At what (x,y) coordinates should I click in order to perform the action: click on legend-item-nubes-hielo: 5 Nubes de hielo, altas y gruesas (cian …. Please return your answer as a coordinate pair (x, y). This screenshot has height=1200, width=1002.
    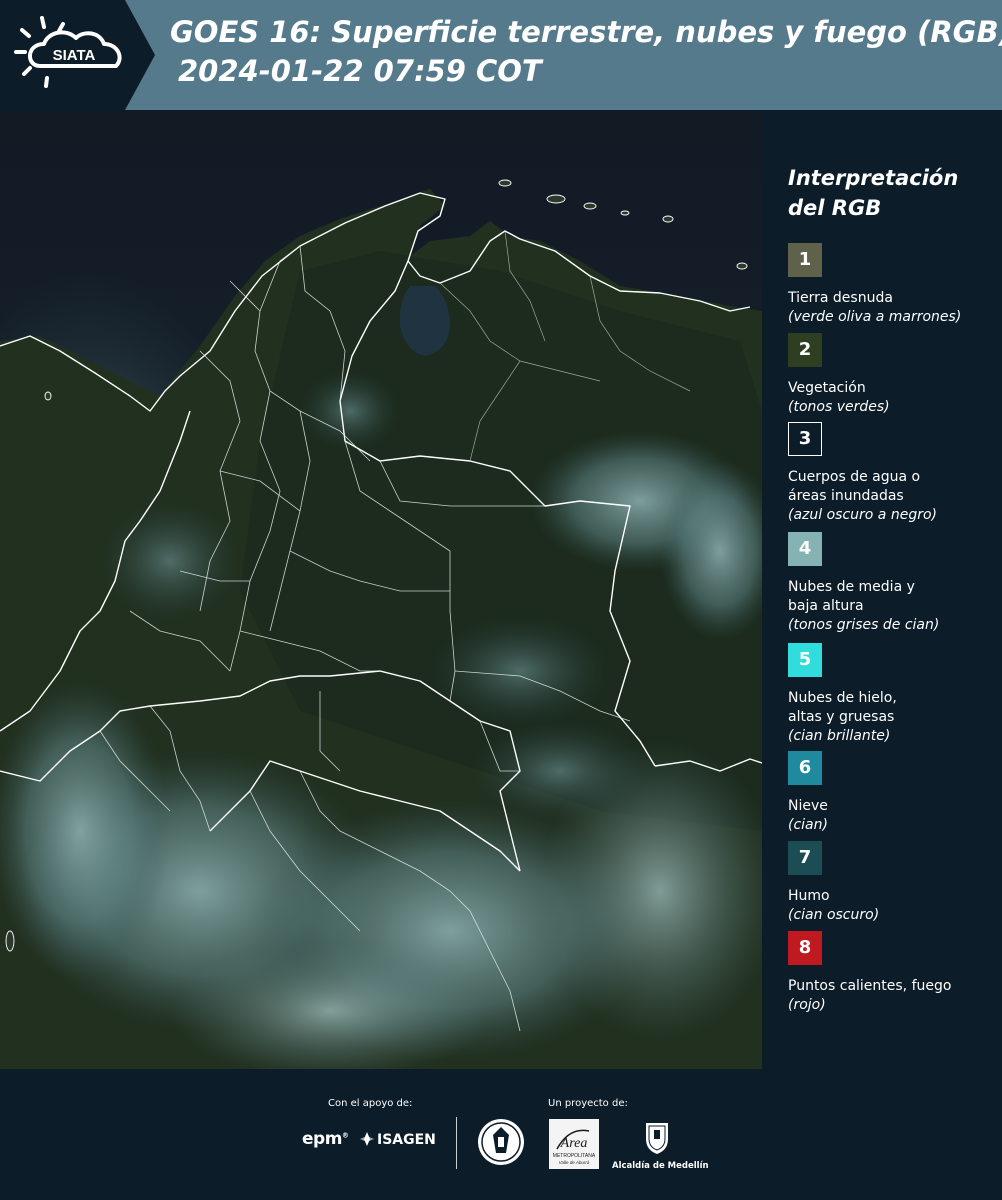
    Looking at the image, I should click on (893, 694).